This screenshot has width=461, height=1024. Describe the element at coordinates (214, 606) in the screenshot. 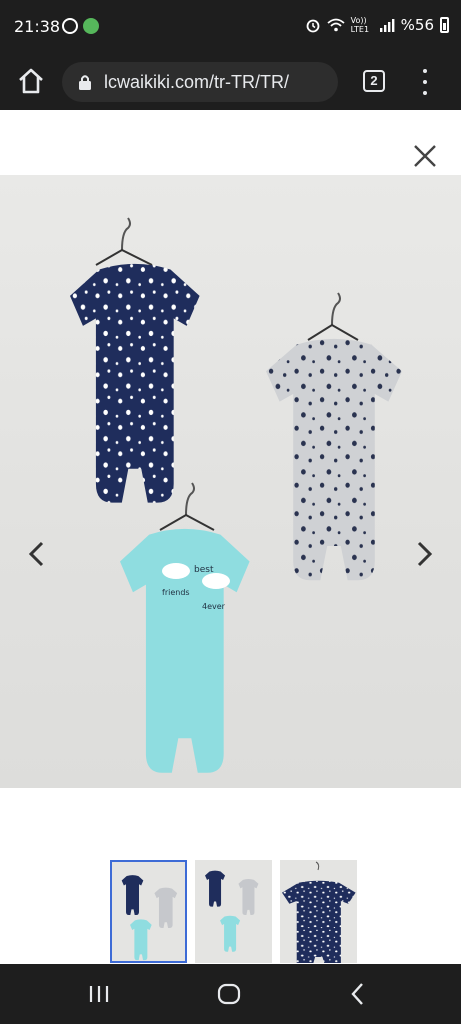

I see `print-word-3: 4ever` at that location.